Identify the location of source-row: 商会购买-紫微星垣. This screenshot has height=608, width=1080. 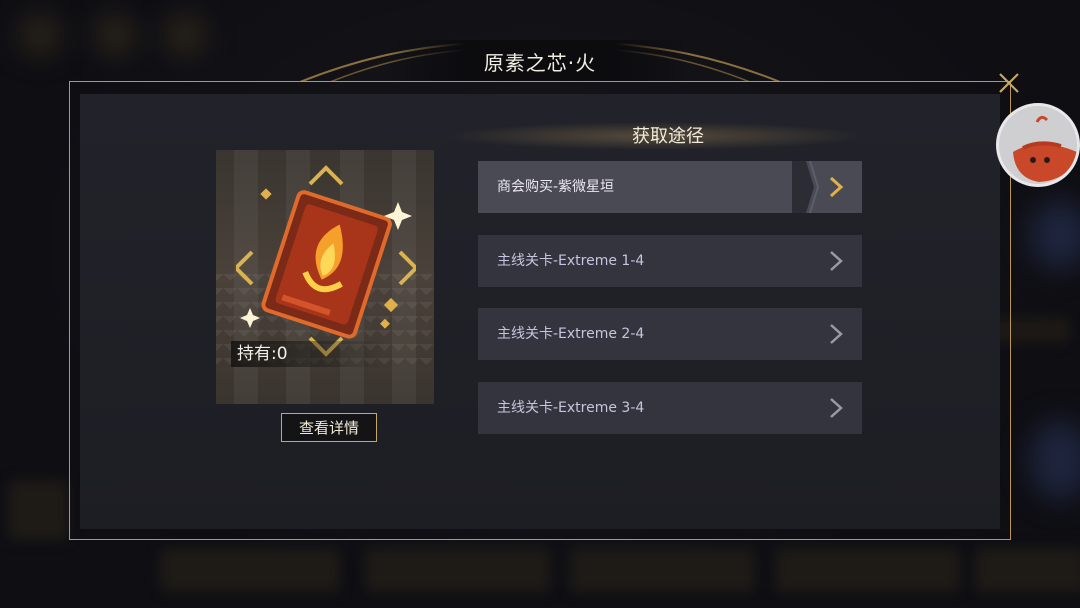
(670, 187).